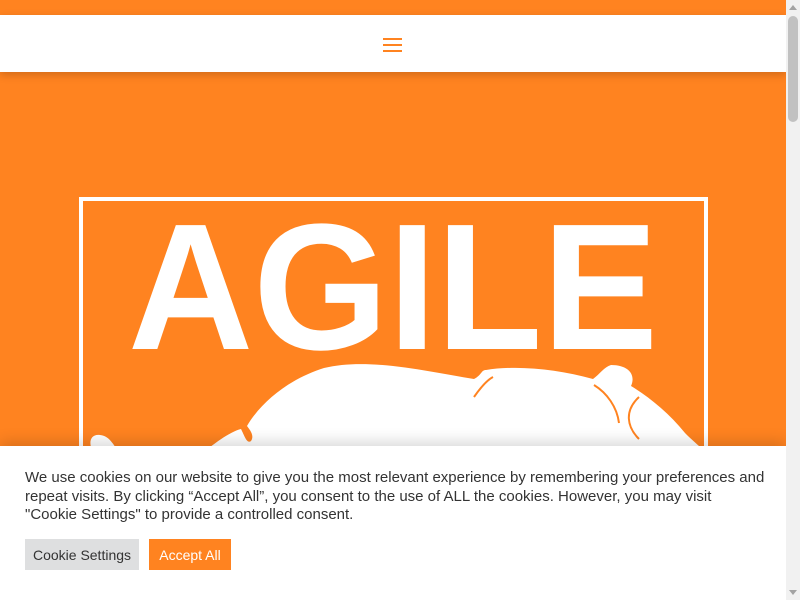 The height and width of the screenshot is (600, 800). I want to click on scroll-down-arrow-icon, so click(793, 592).